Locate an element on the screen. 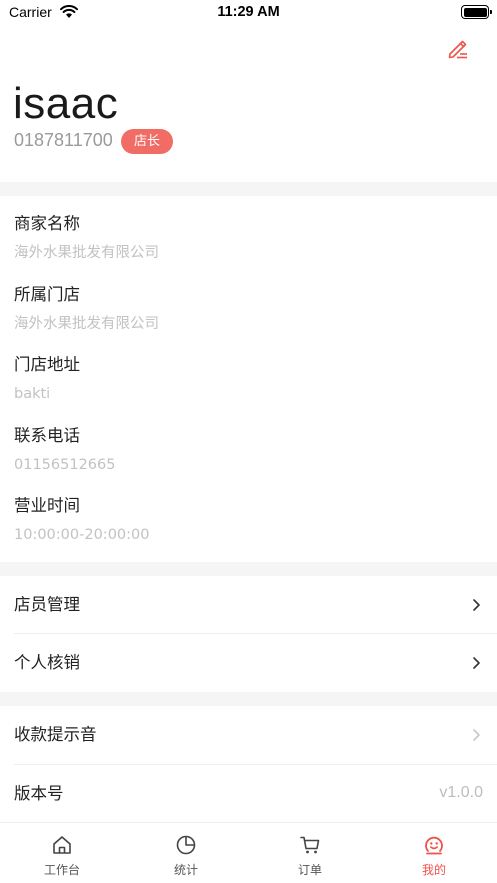 The width and height of the screenshot is (497, 883). info-label: 所属门店 is located at coordinates (47, 294).